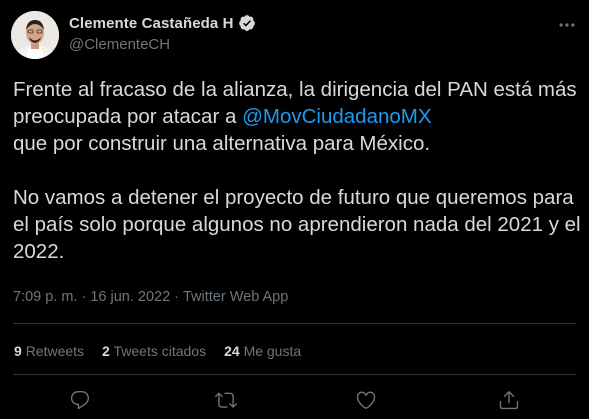 This screenshot has height=419, width=589. Describe the element at coordinates (294, 400) in the screenshot. I see `tweet-actions` at that location.